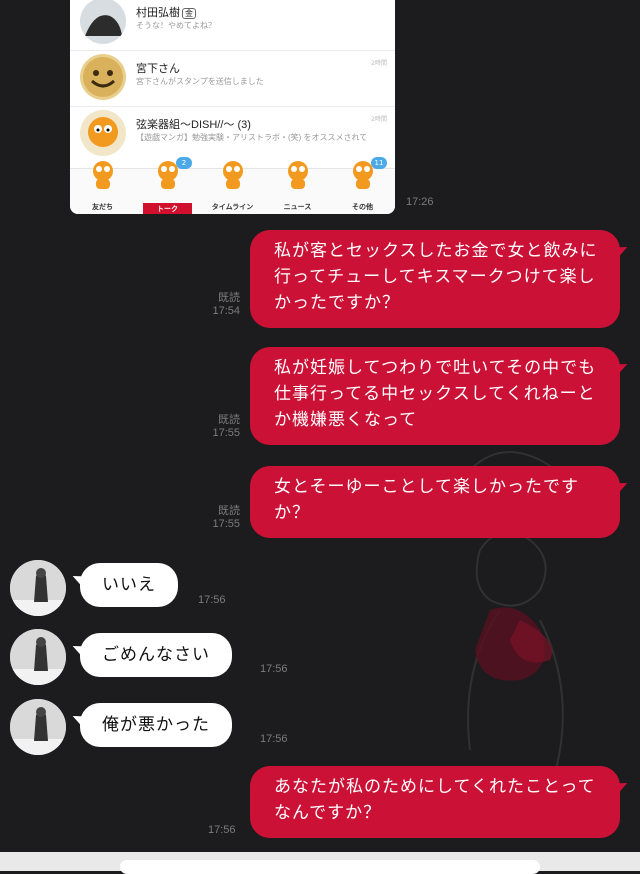 Image resolution: width=640 pixels, height=874 pixels. I want to click on outgoing-message-bubble: あなたが私のためにしてくれたことってなんですか？, so click(435, 802).